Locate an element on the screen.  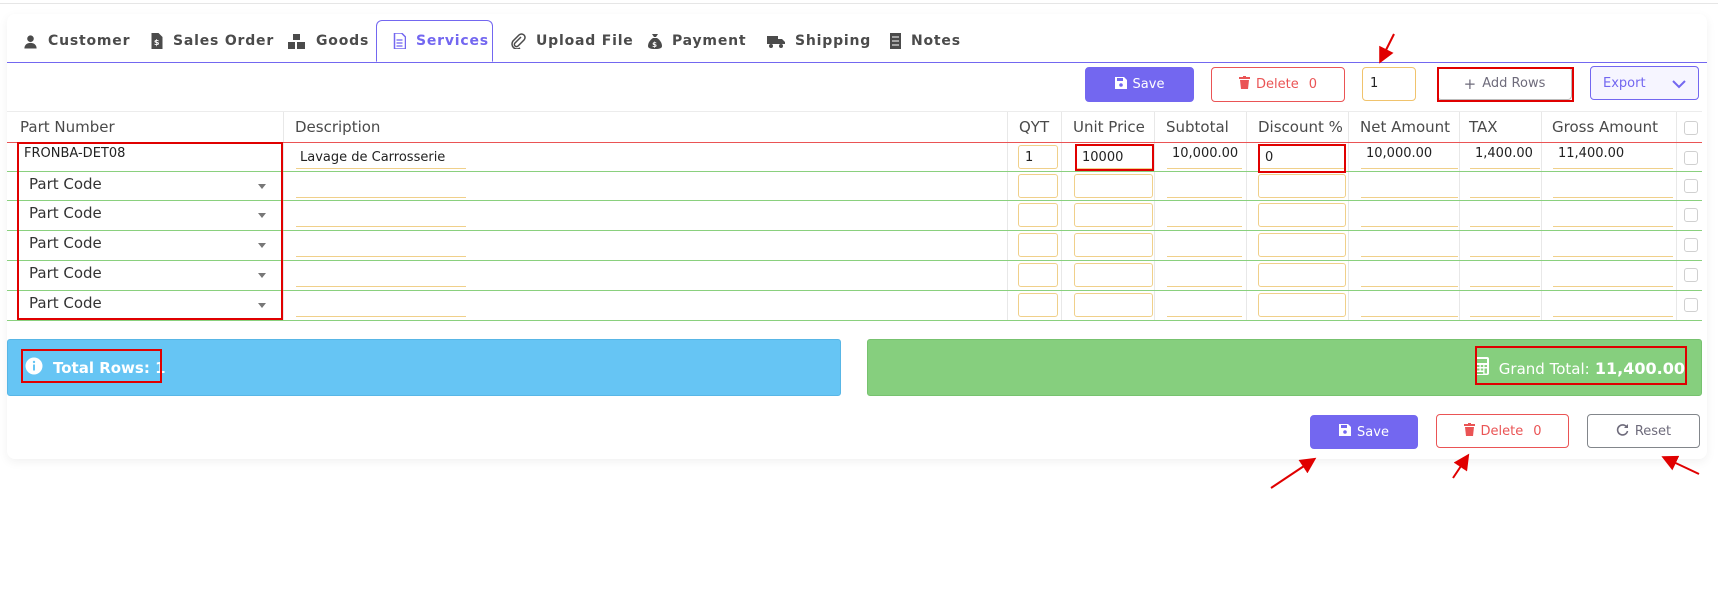
net-underline is located at coordinates (1409, 168).